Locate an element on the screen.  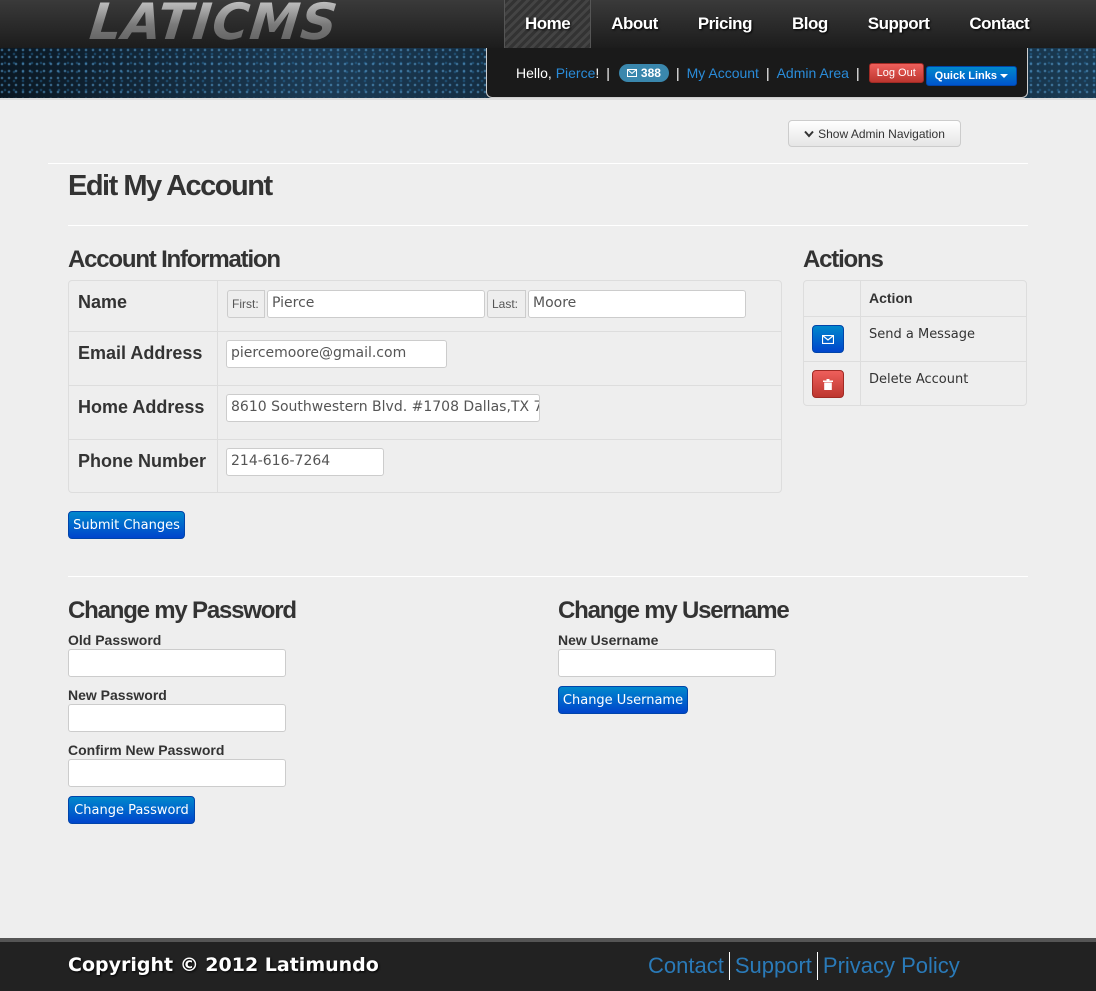
submit-changes-button: Submit Changes is located at coordinates (126, 525).